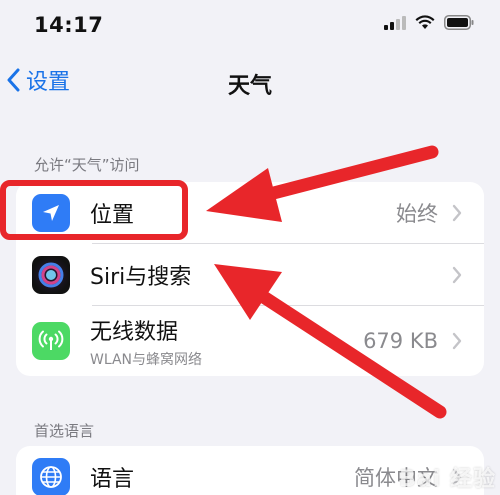 Image resolution: width=500 pixels, height=495 pixels. I want to click on siri-icon, so click(51, 275).